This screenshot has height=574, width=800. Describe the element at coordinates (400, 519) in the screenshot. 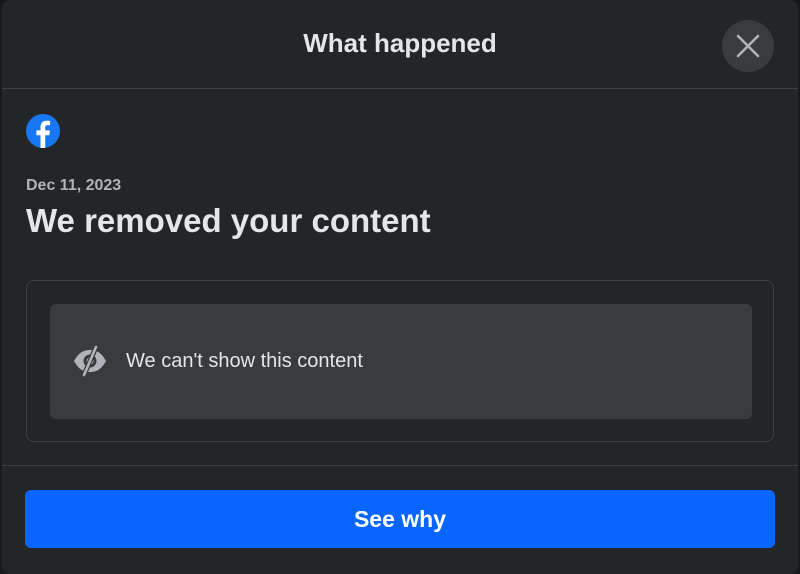

I see `see-why-button: See why` at that location.